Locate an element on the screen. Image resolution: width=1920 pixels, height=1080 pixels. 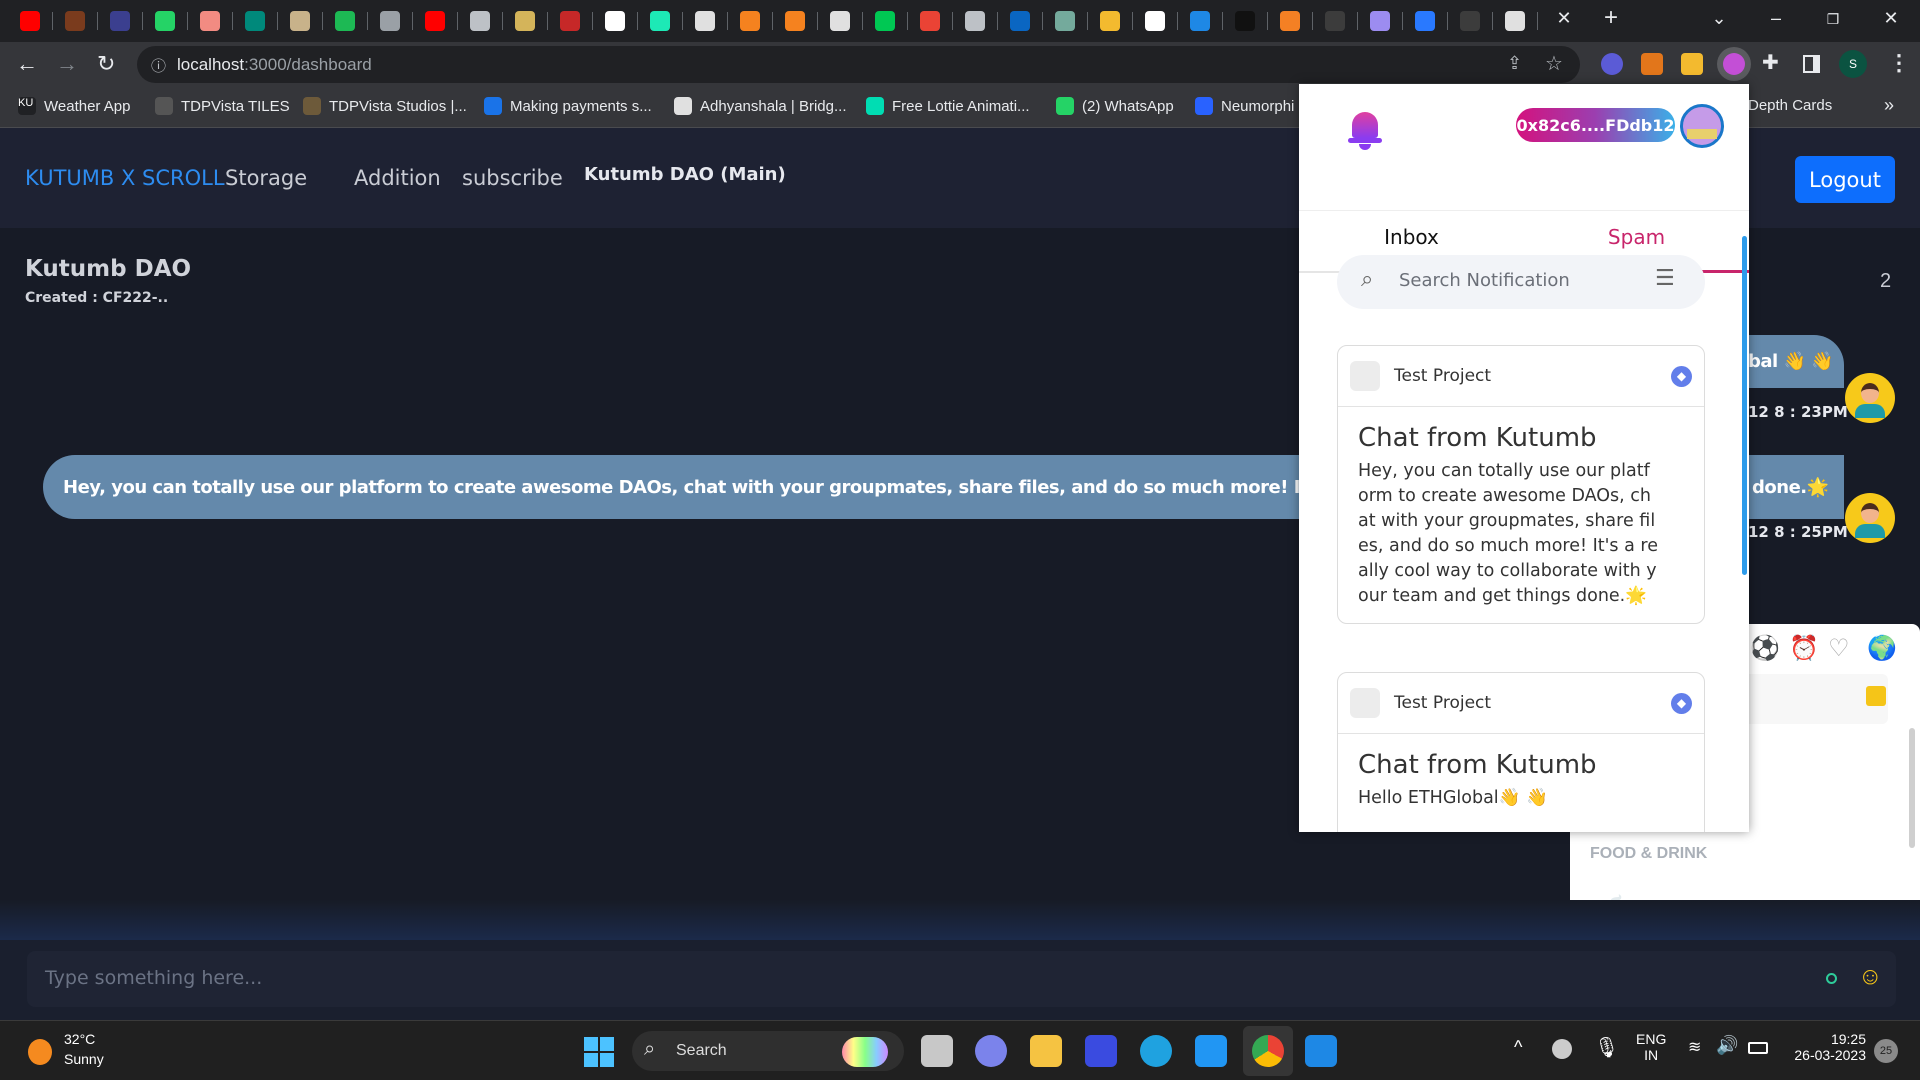
metamask-extension-icon is located at coordinates (1652, 64).